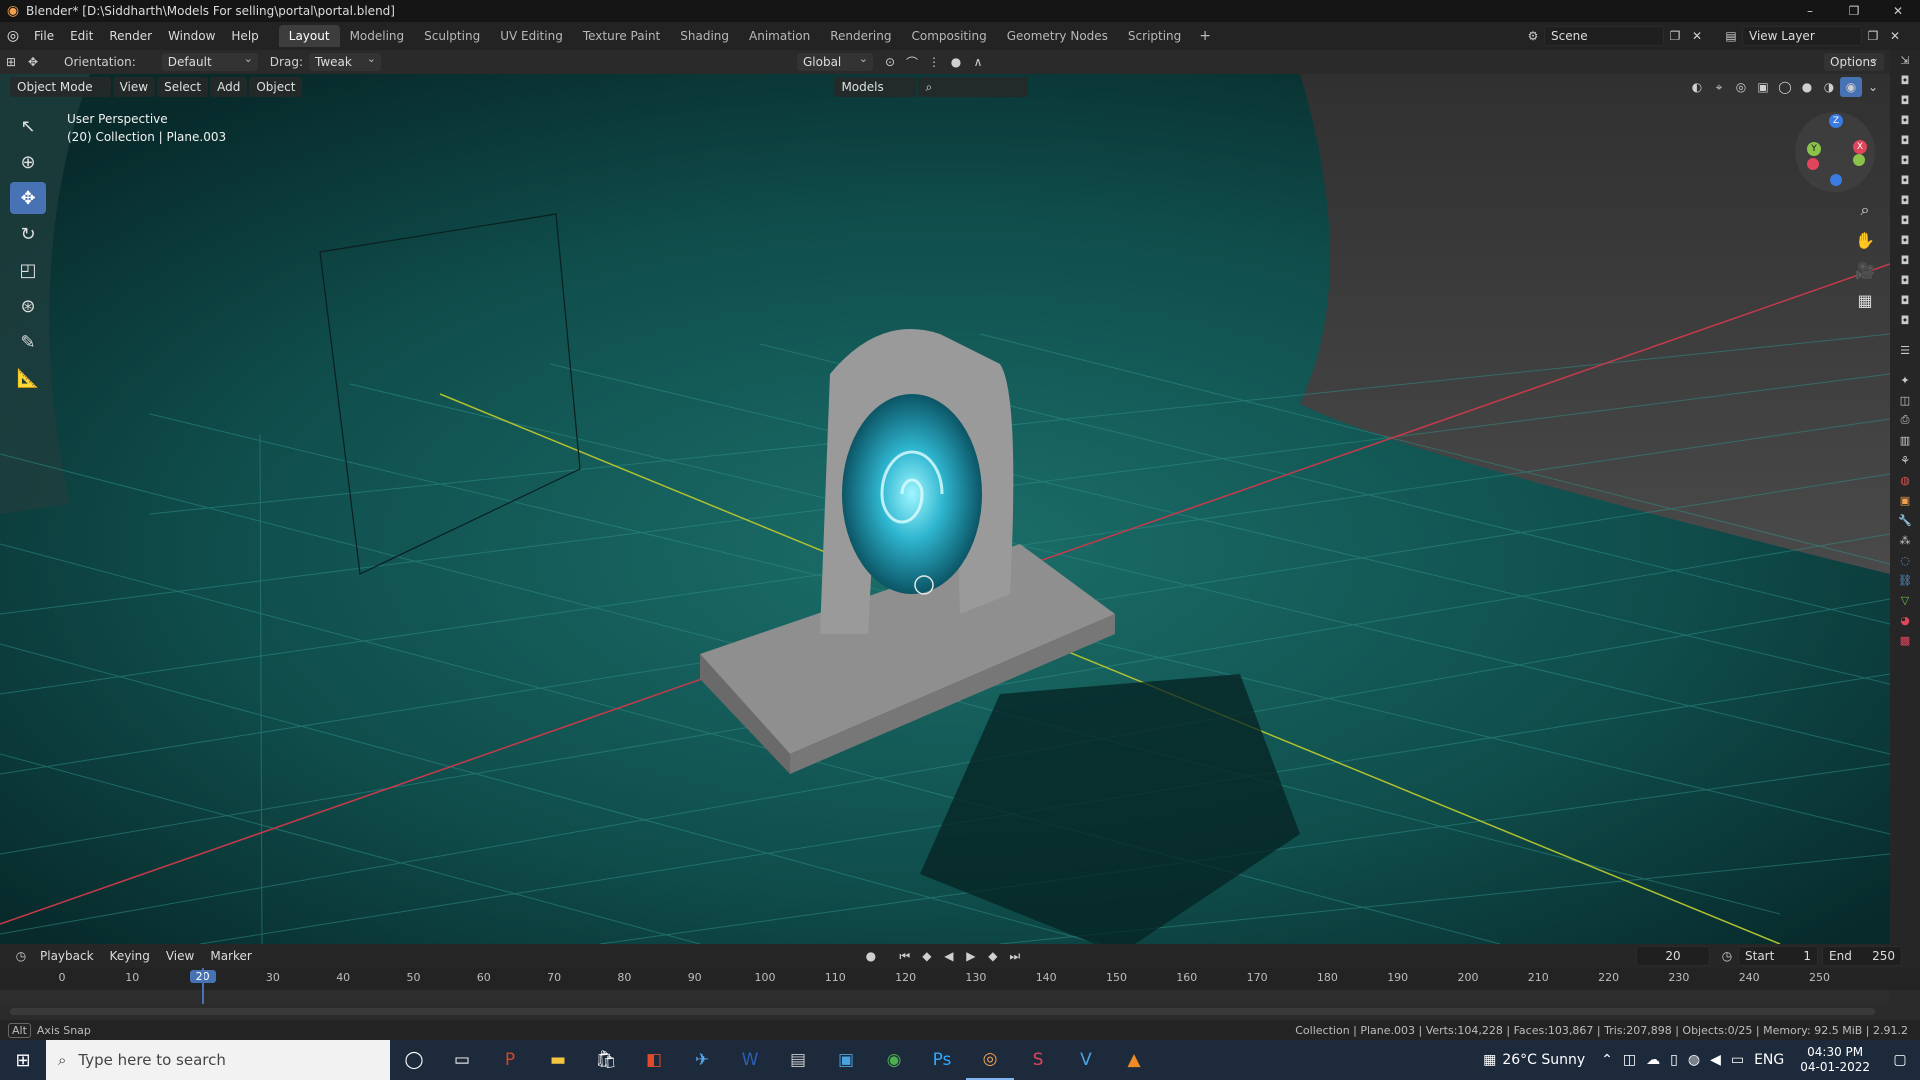 The width and height of the screenshot is (1920, 1080). I want to click on restore-button: ❐, so click(1854, 11).